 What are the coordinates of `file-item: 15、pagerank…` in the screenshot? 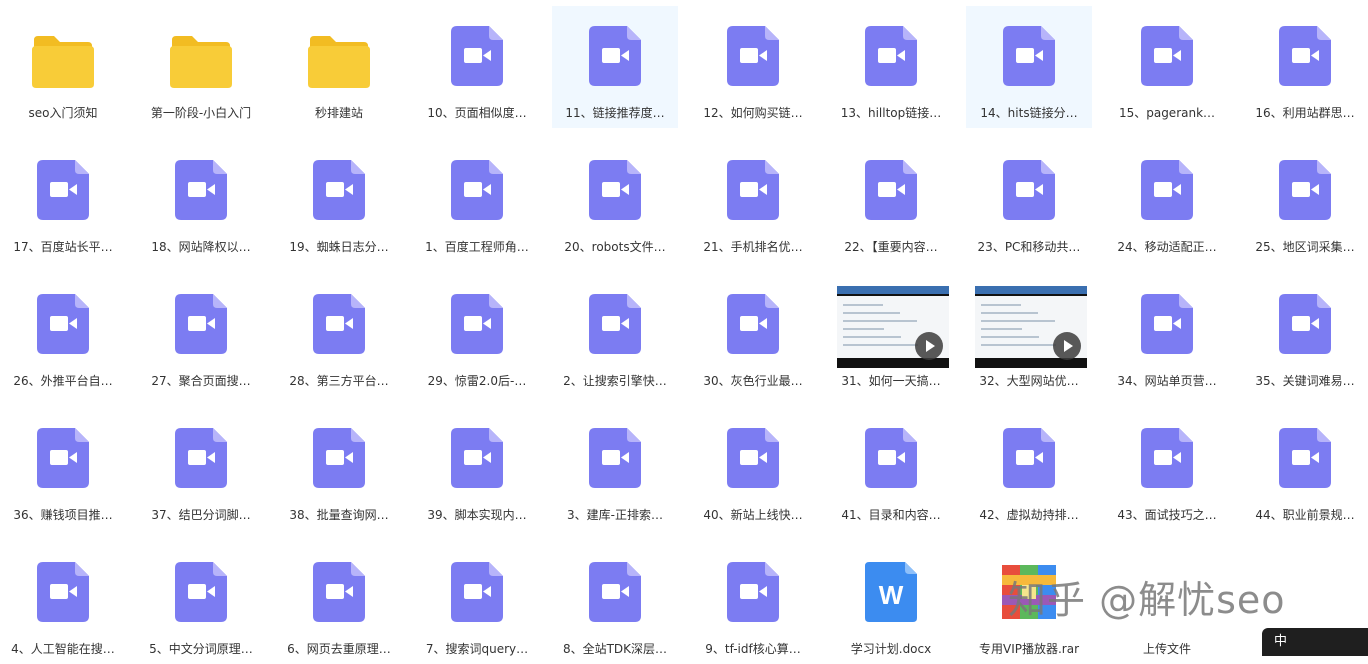 It's located at (1167, 67).